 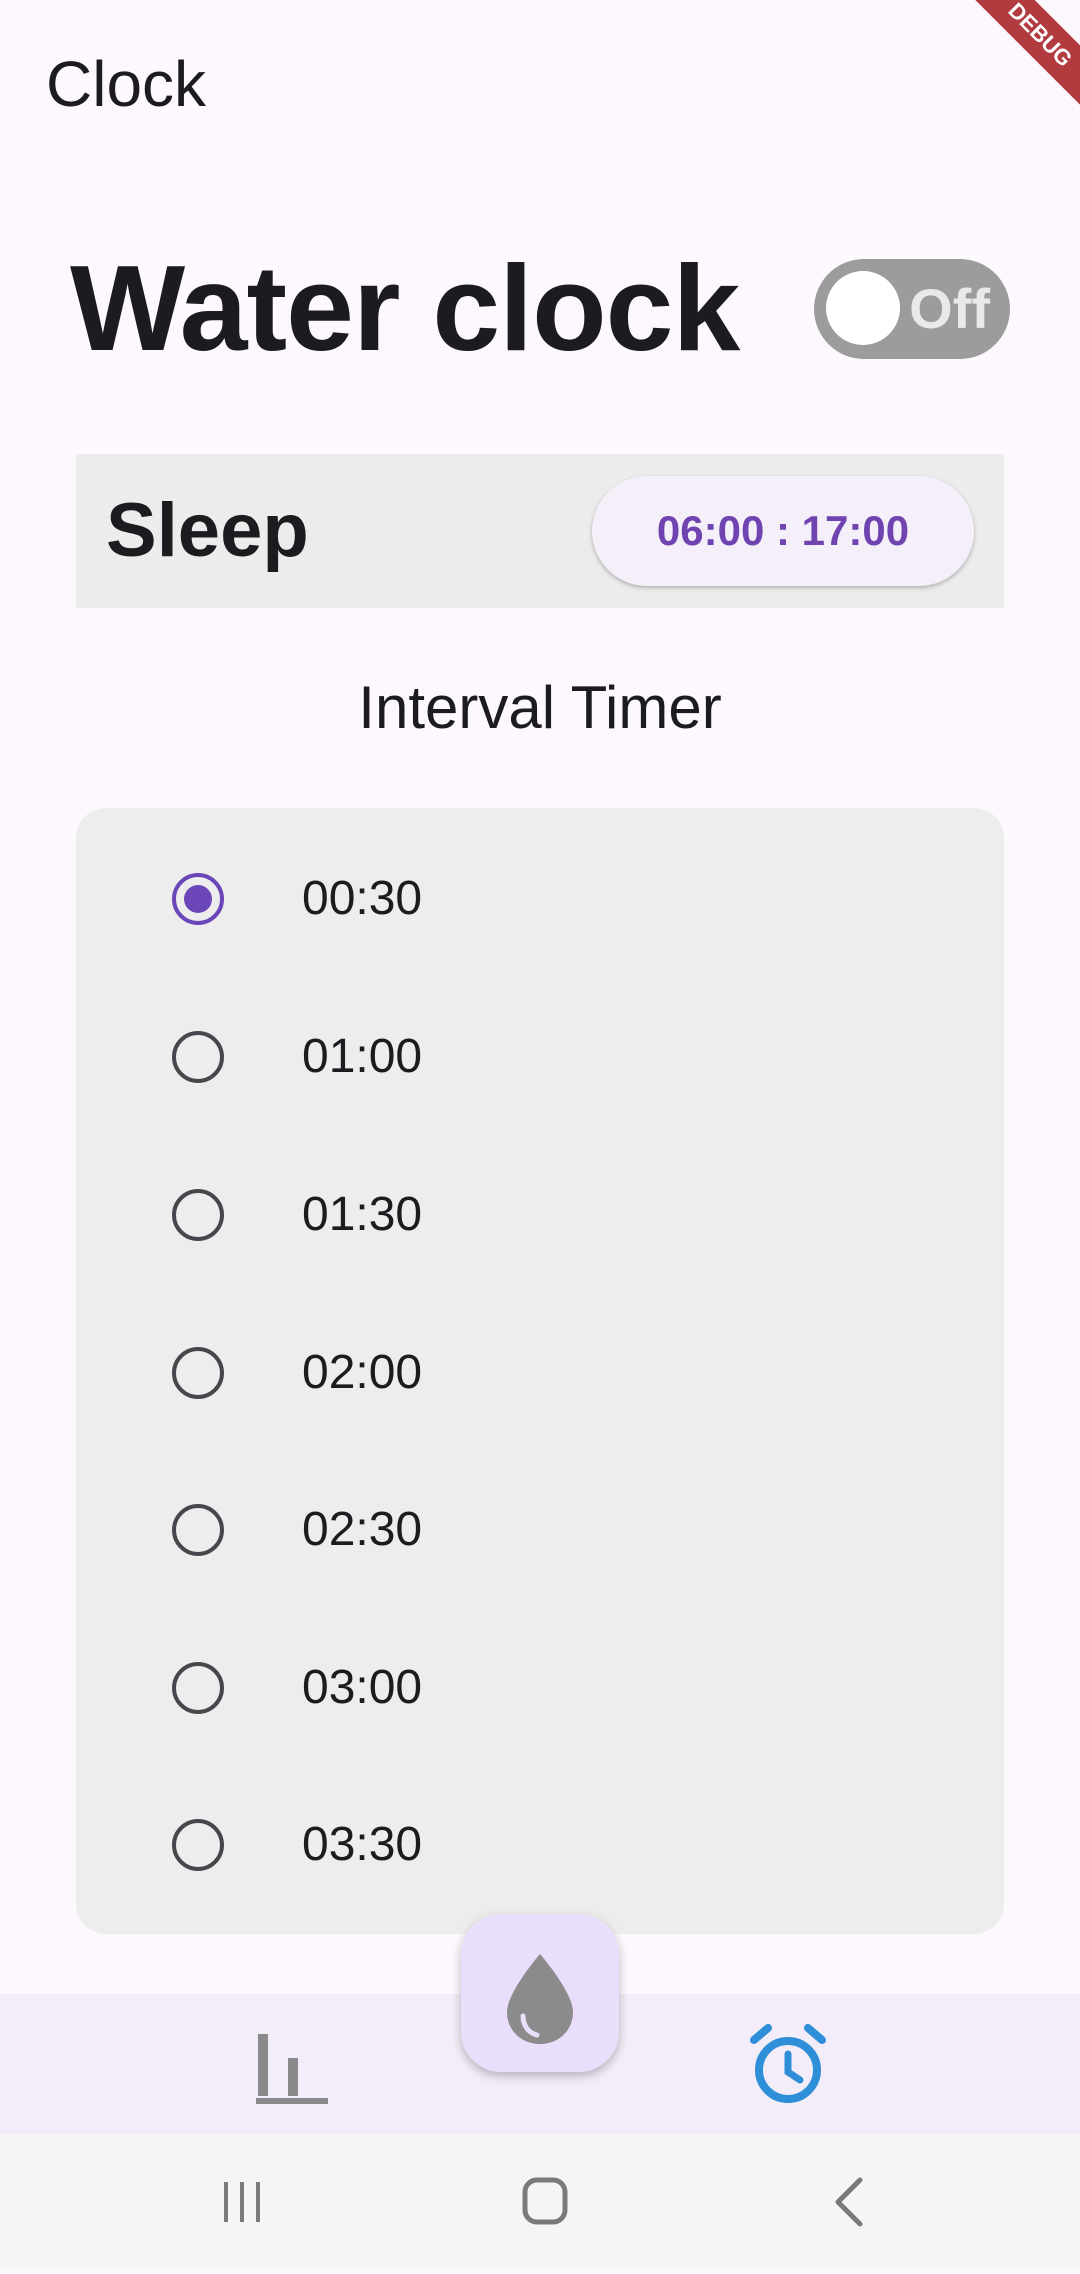 I want to click on home-button, so click(x=545, y=2201).